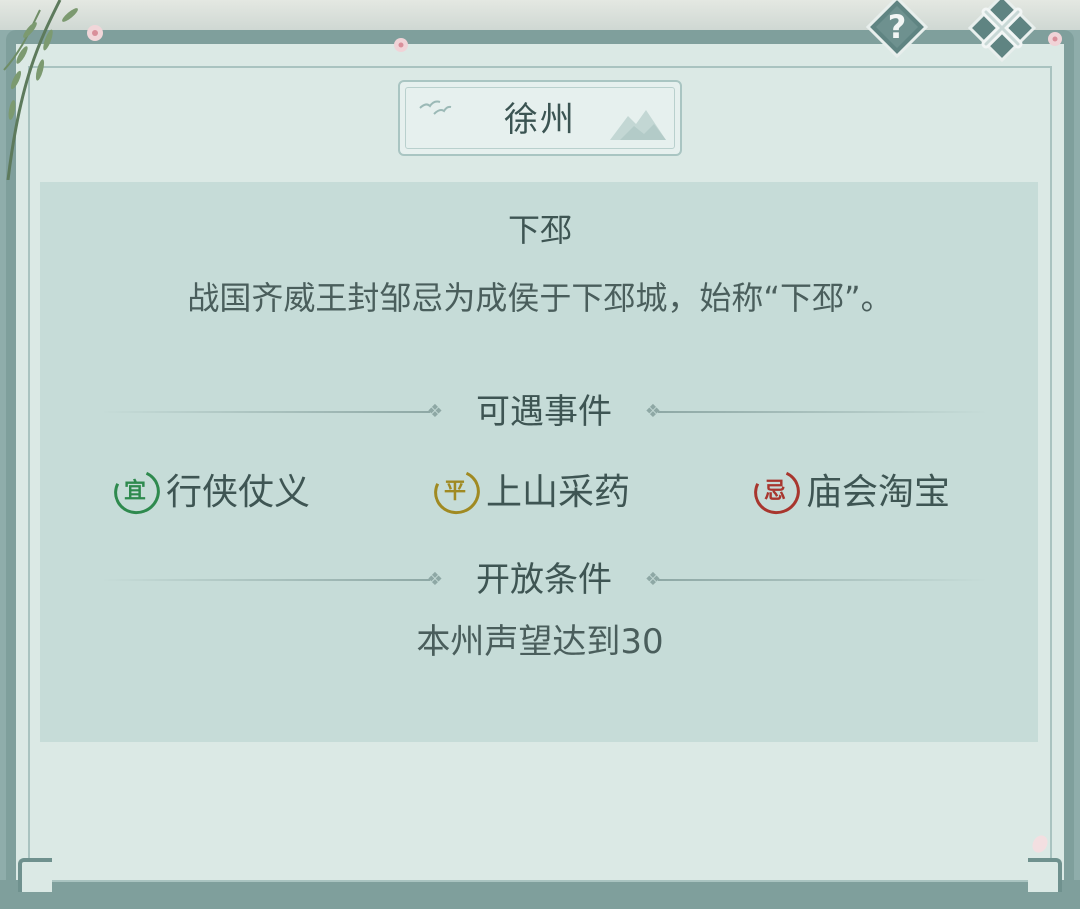 The height and width of the screenshot is (909, 1080). Describe the element at coordinates (775, 489) in the screenshot. I see `event-badge-inauspicious: 忌` at that location.